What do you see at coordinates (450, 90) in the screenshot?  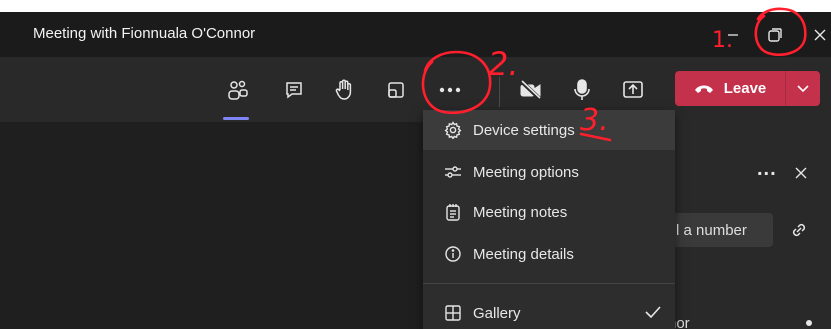 I see `more-actions-icon` at bounding box center [450, 90].